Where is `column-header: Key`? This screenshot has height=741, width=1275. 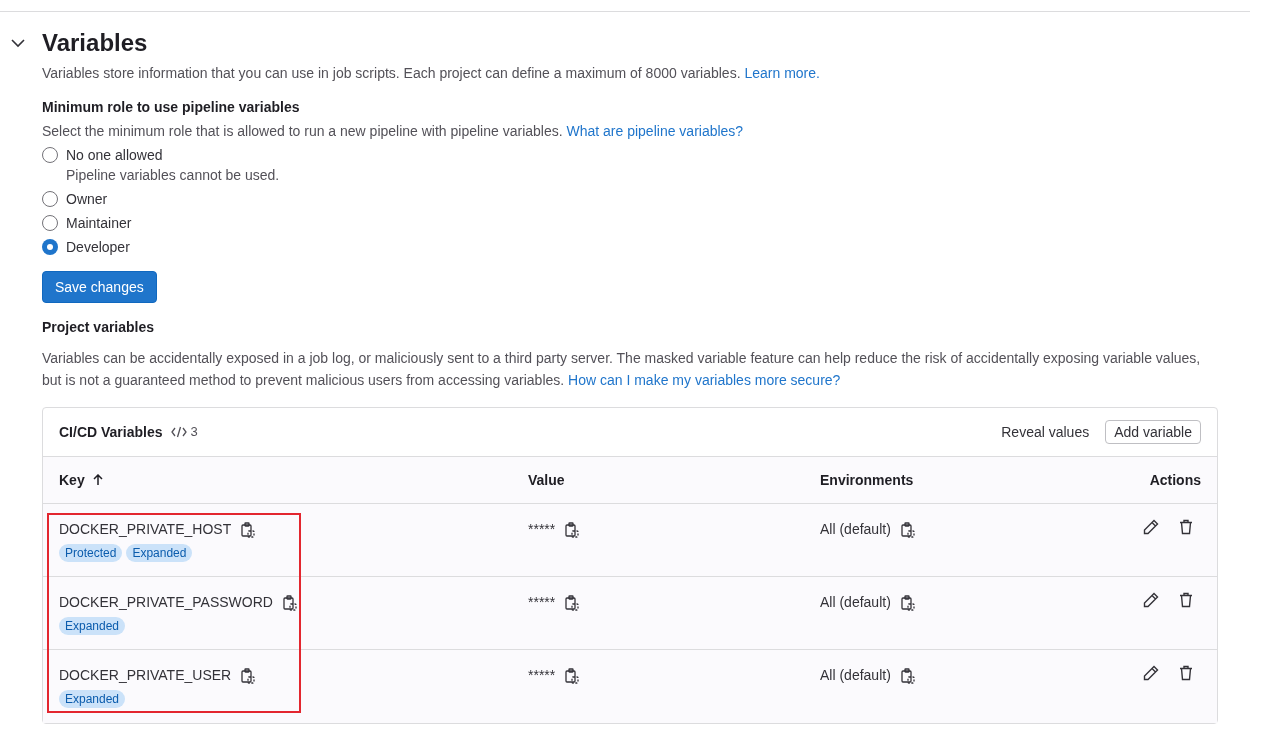
column-header: Key is located at coordinates (72, 480).